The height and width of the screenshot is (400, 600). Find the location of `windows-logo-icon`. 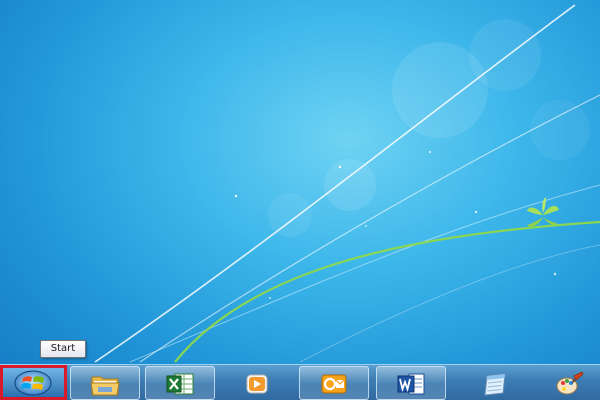

windows-logo-icon is located at coordinates (33, 383).